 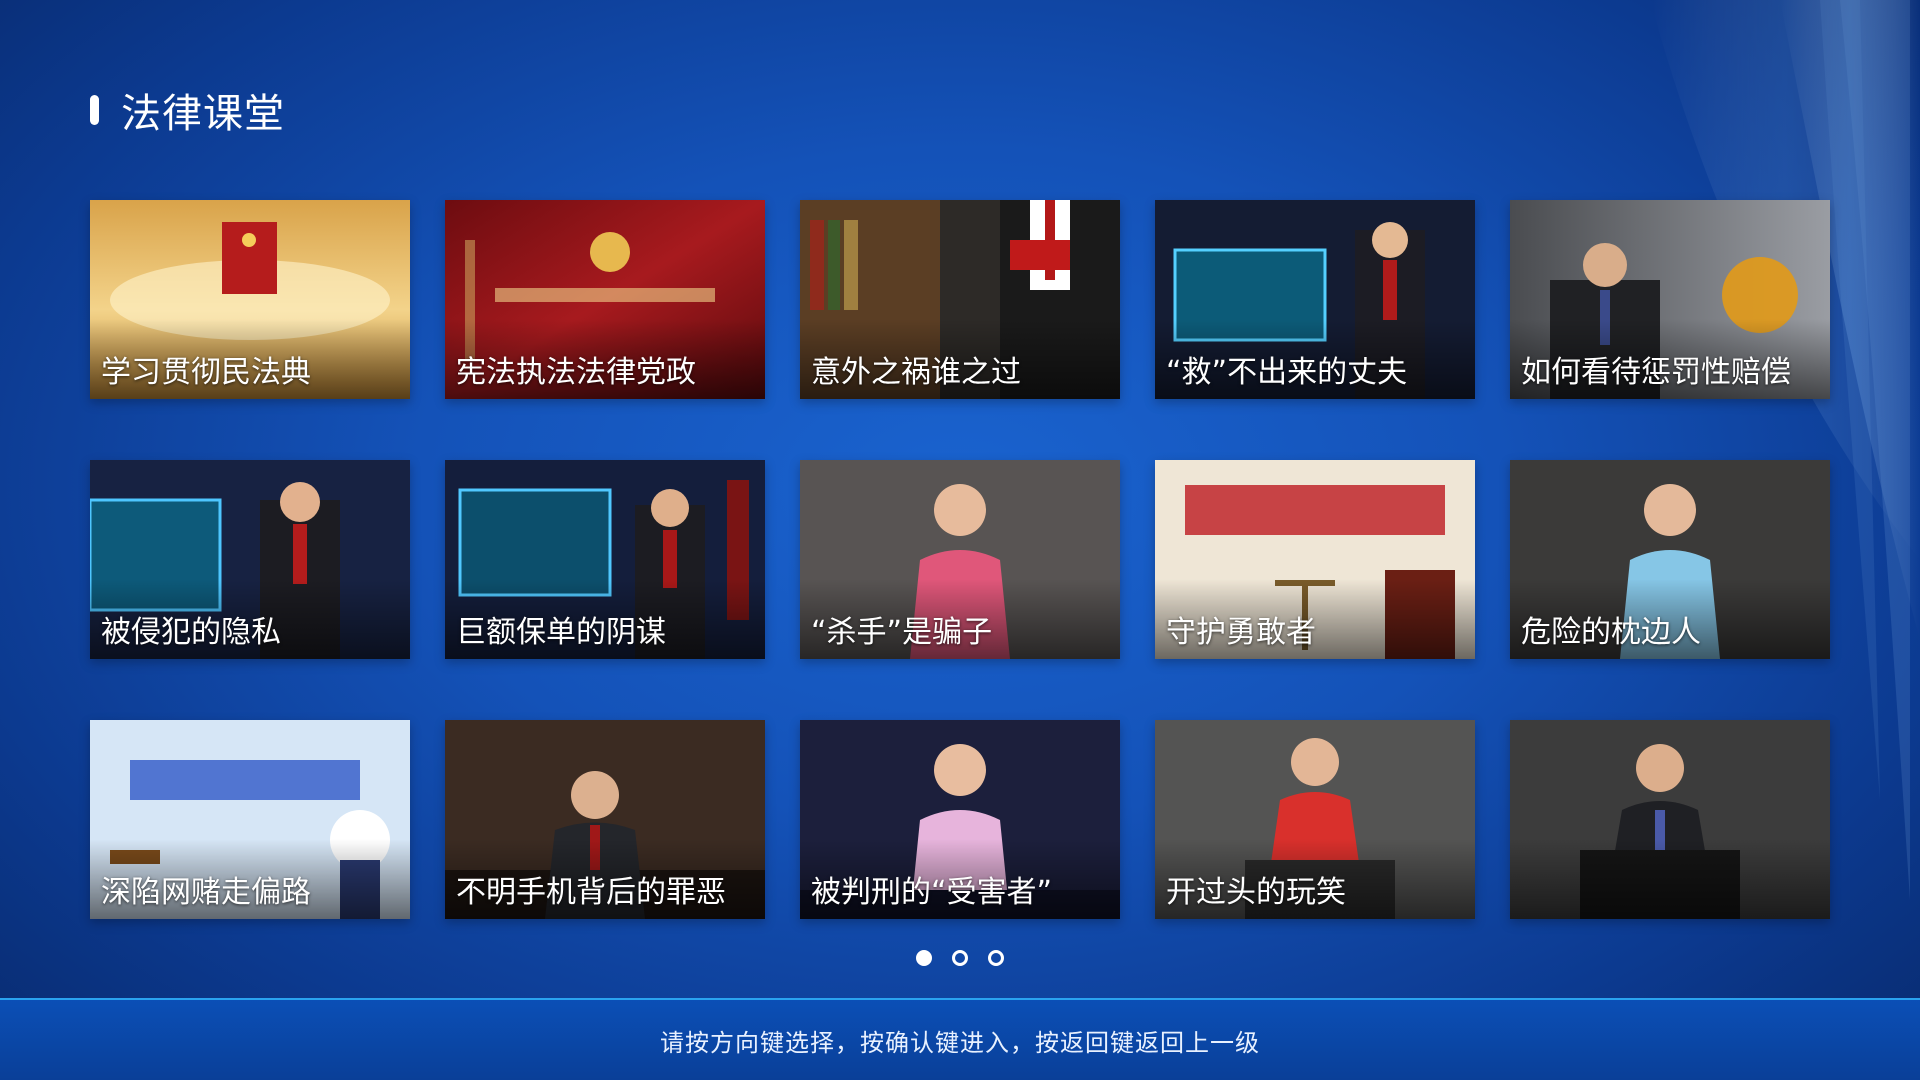 What do you see at coordinates (1656, 372) in the screenshot?
I see `video-title: 如何看待惩罚性赔偿` at bounding box center [1656, 372].